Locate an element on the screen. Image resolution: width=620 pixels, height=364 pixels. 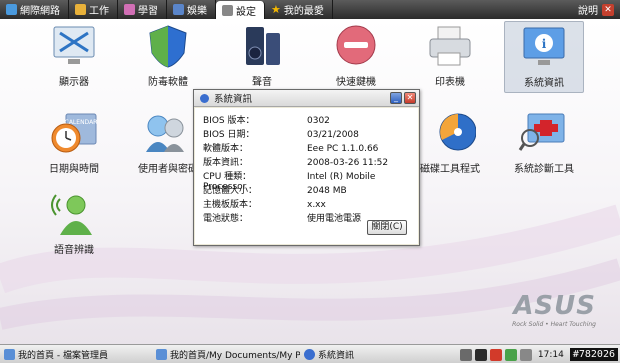
app-hotkeys: 快速鍵機 is located at coordinates (356, 55).